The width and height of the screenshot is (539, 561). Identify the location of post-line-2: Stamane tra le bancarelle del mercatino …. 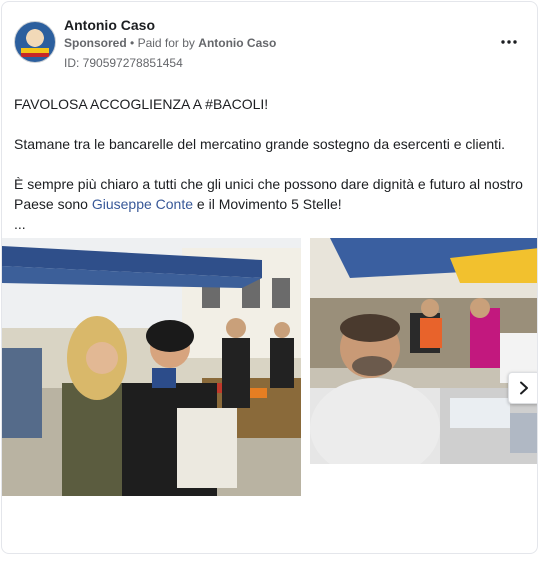
(260, 144).